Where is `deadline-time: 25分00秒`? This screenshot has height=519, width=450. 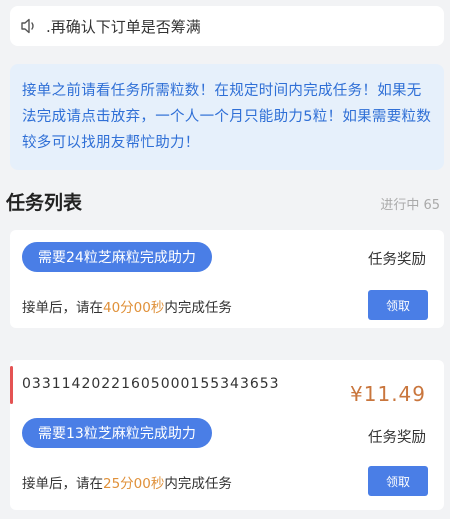 deadline-time: 25分00秒 is located at coordinates (134, 484).